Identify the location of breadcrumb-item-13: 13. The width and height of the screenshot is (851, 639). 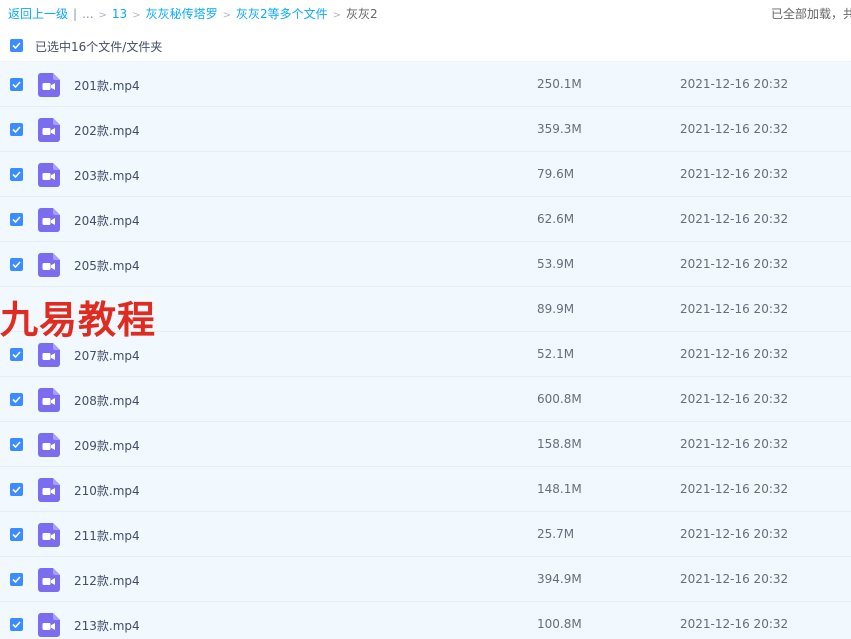
(119, 14).